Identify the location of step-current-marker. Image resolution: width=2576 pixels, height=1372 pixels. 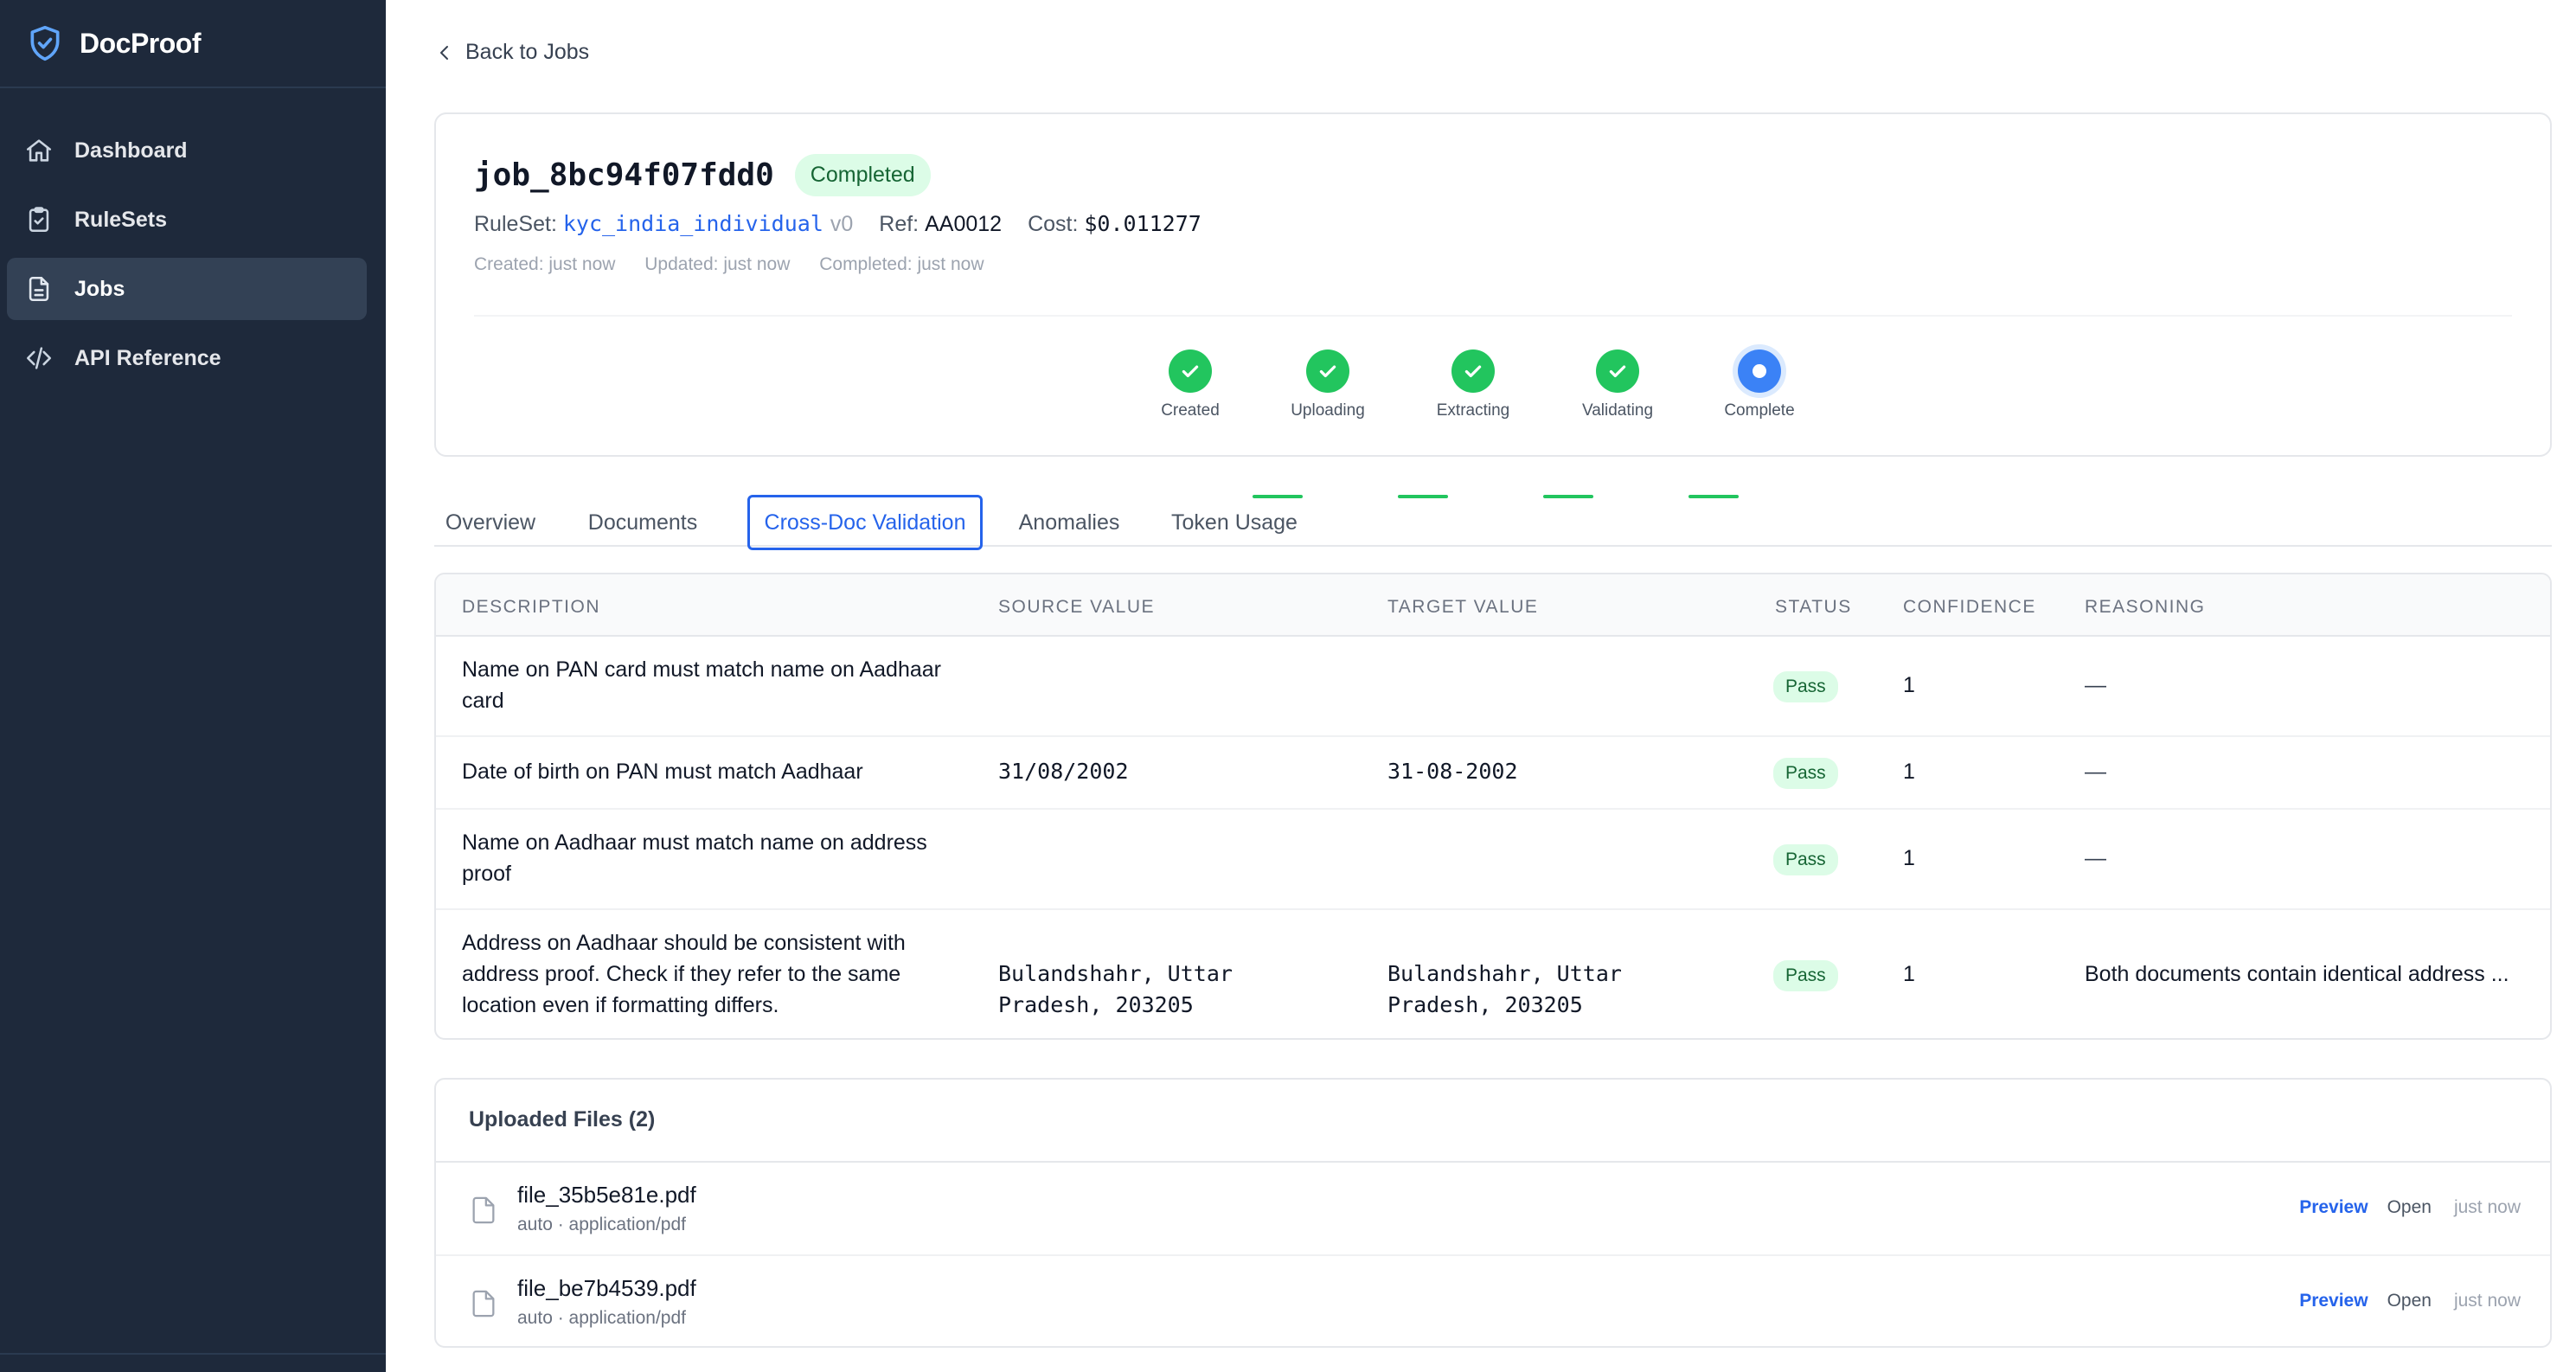
(1759, 371).